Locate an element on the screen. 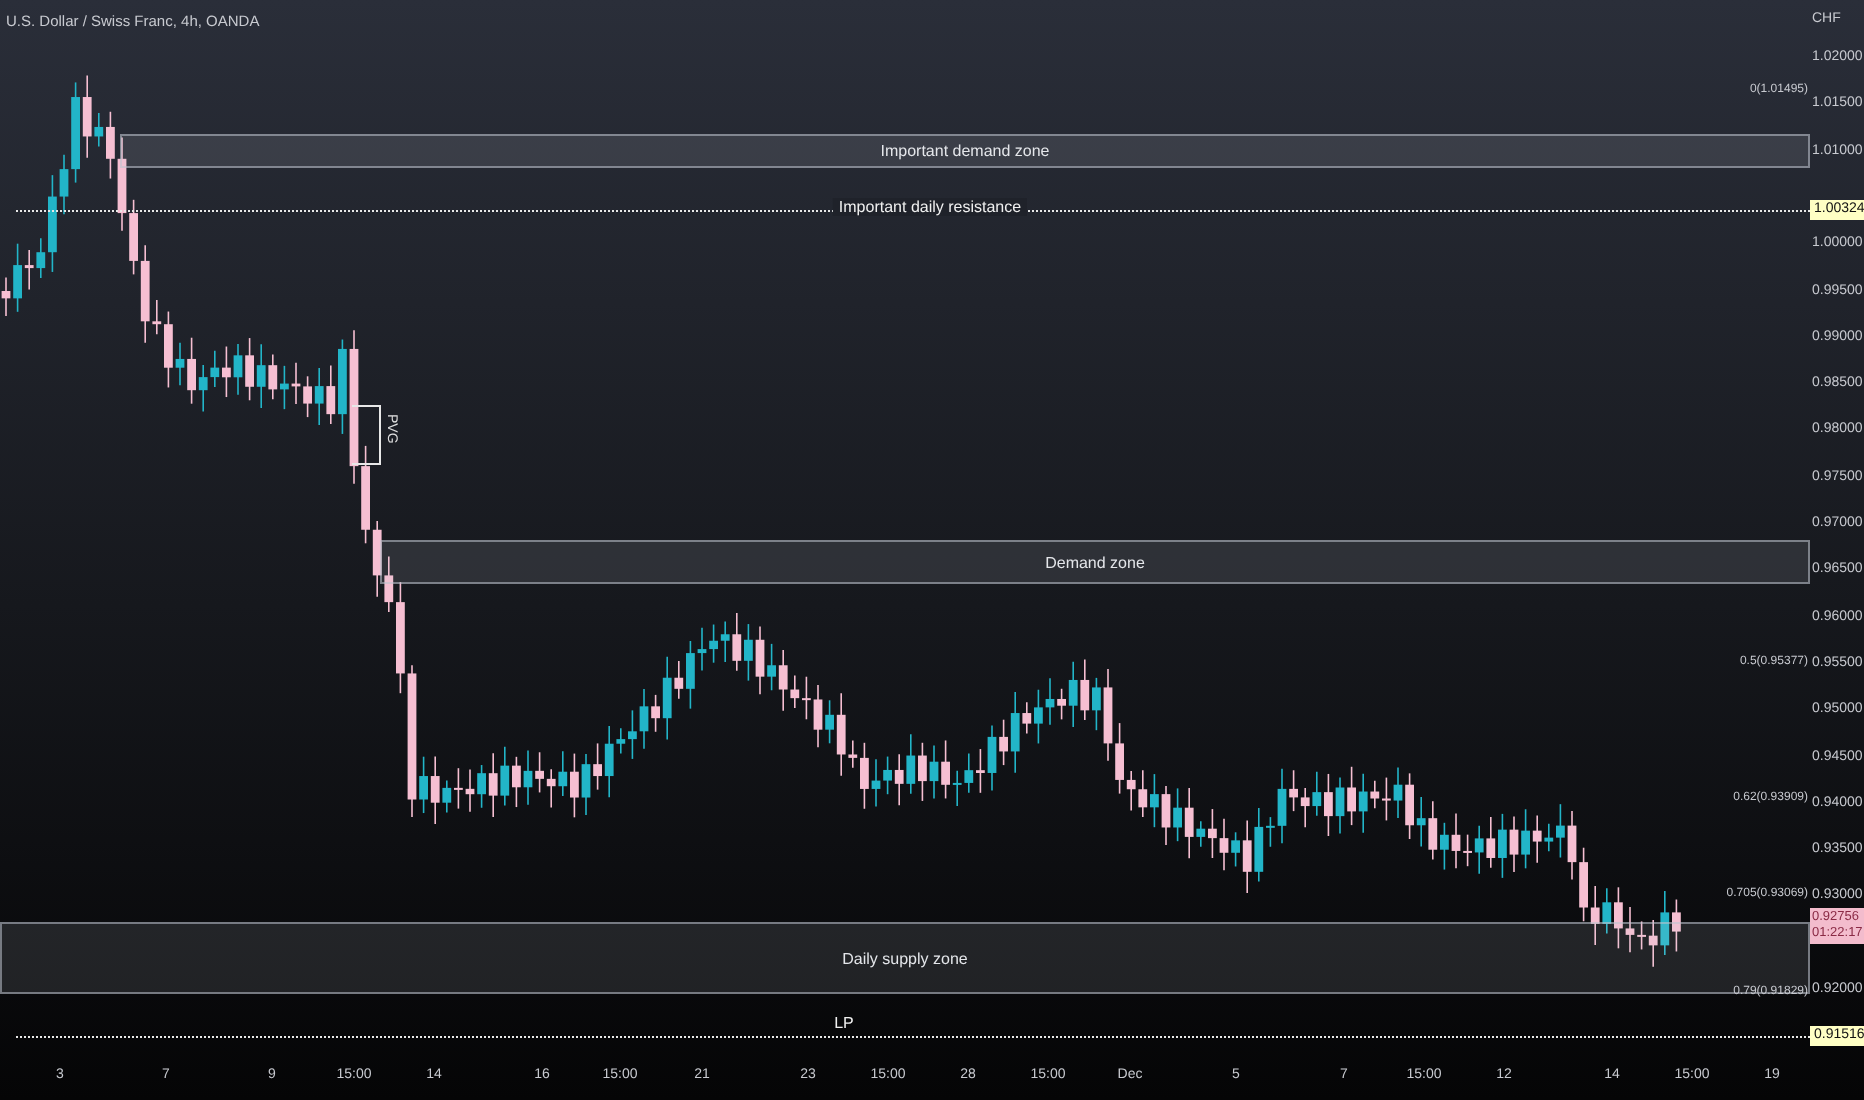 This screenshot has height=1100, width=1864. zone-label: Important demand zone is located at coordinates (965, 151).